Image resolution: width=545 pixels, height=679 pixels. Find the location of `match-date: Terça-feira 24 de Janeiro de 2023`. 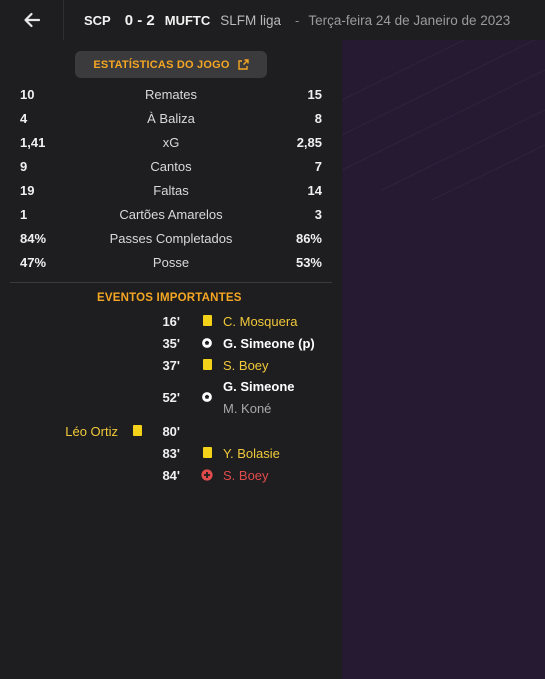

match-date: Terça-feira 24 de Janeiro de 2023 is located at coordinates (409, 20).